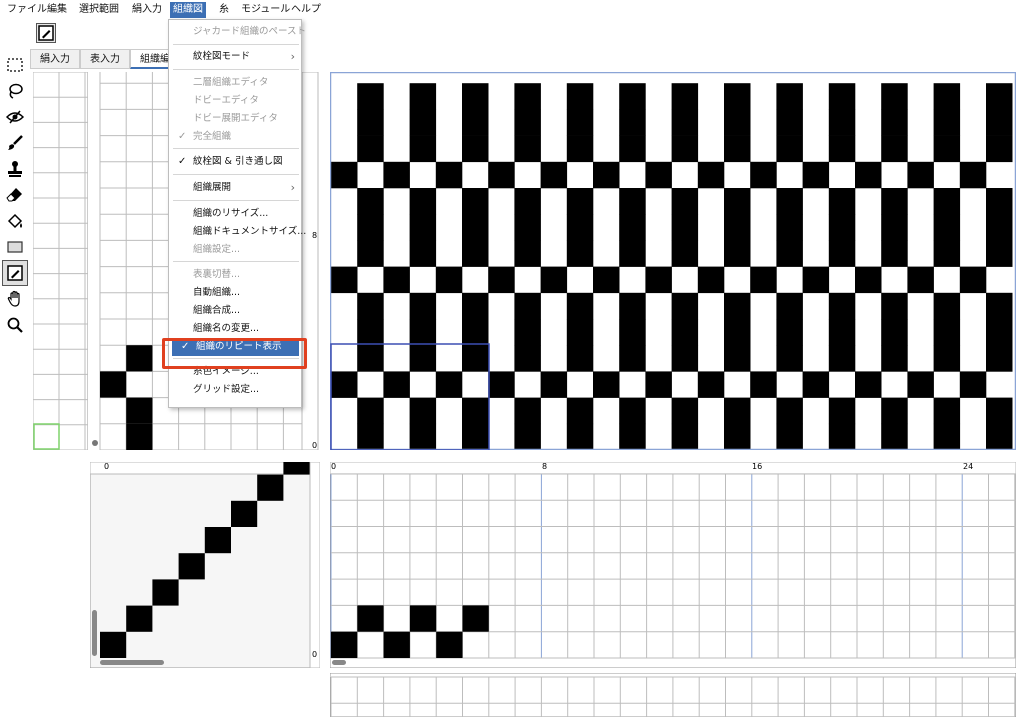 The width and height of the screenshot is (1024, 717). What do you see at coordinates (55, 59) in the screenshot?
I see `tab-silk-input: 絹入力` at bounding box center [55, 59].